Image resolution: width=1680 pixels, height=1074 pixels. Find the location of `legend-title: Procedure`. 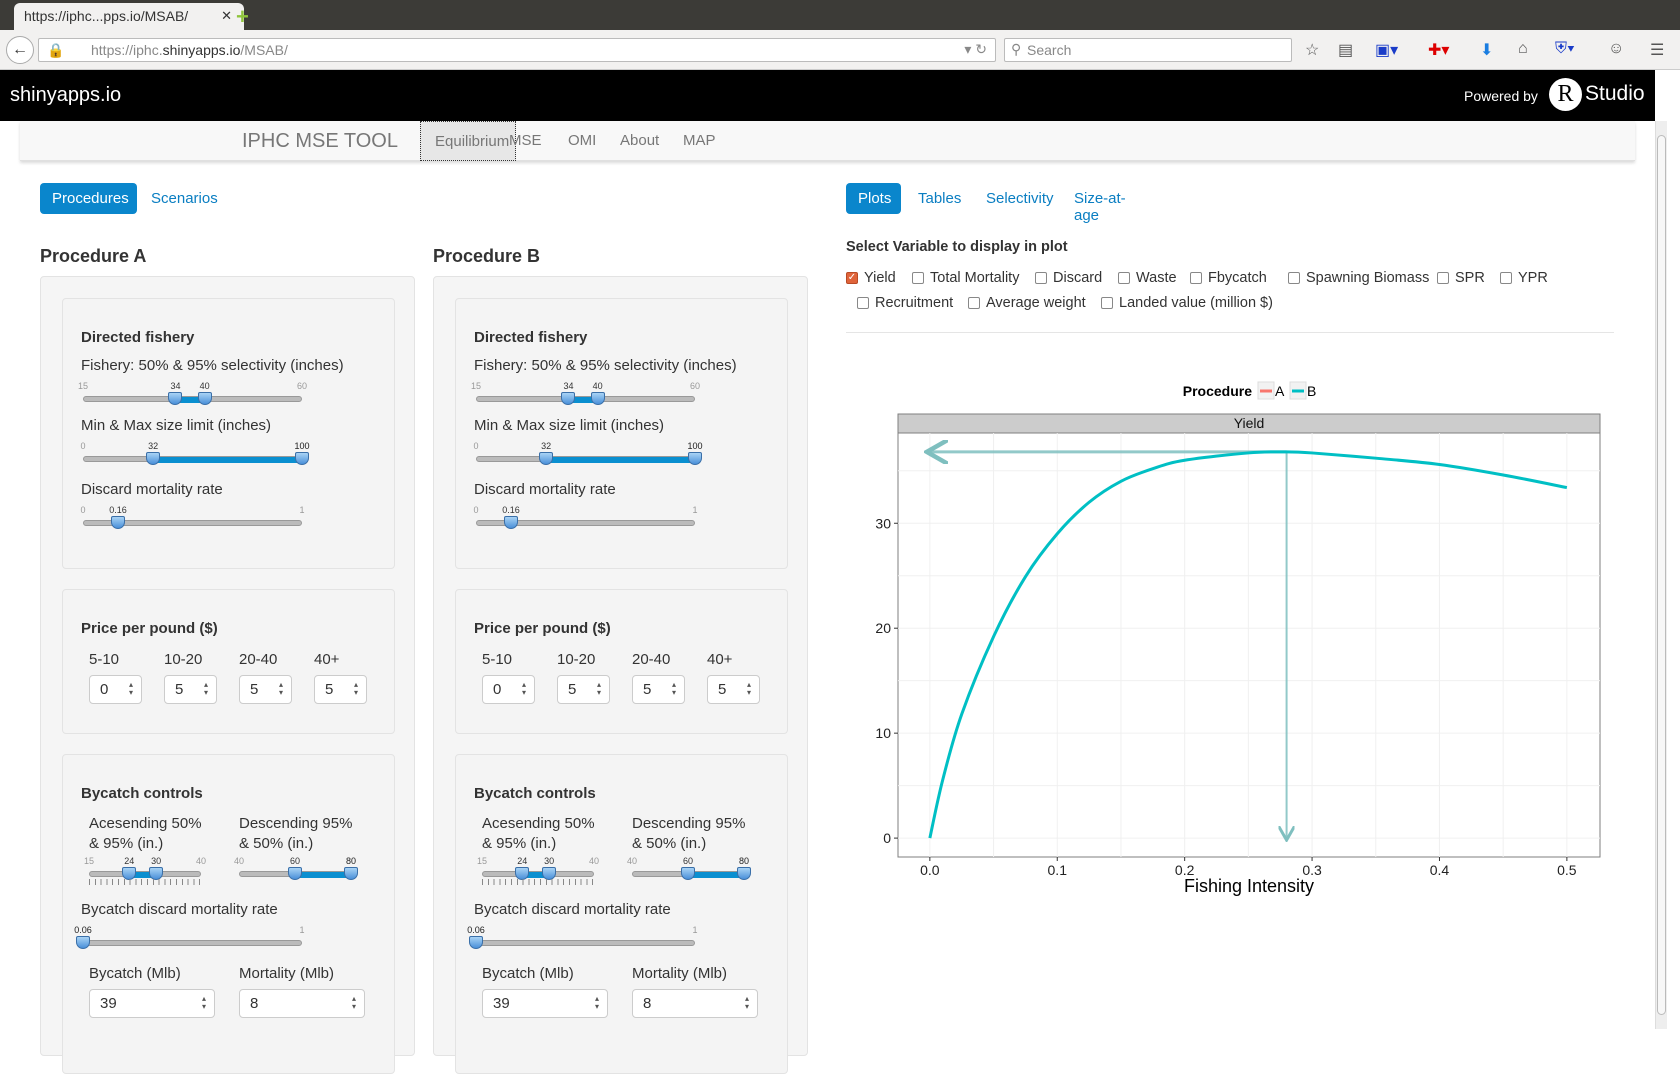

legend-title: Procedure is located at coordinates (1217, 391).